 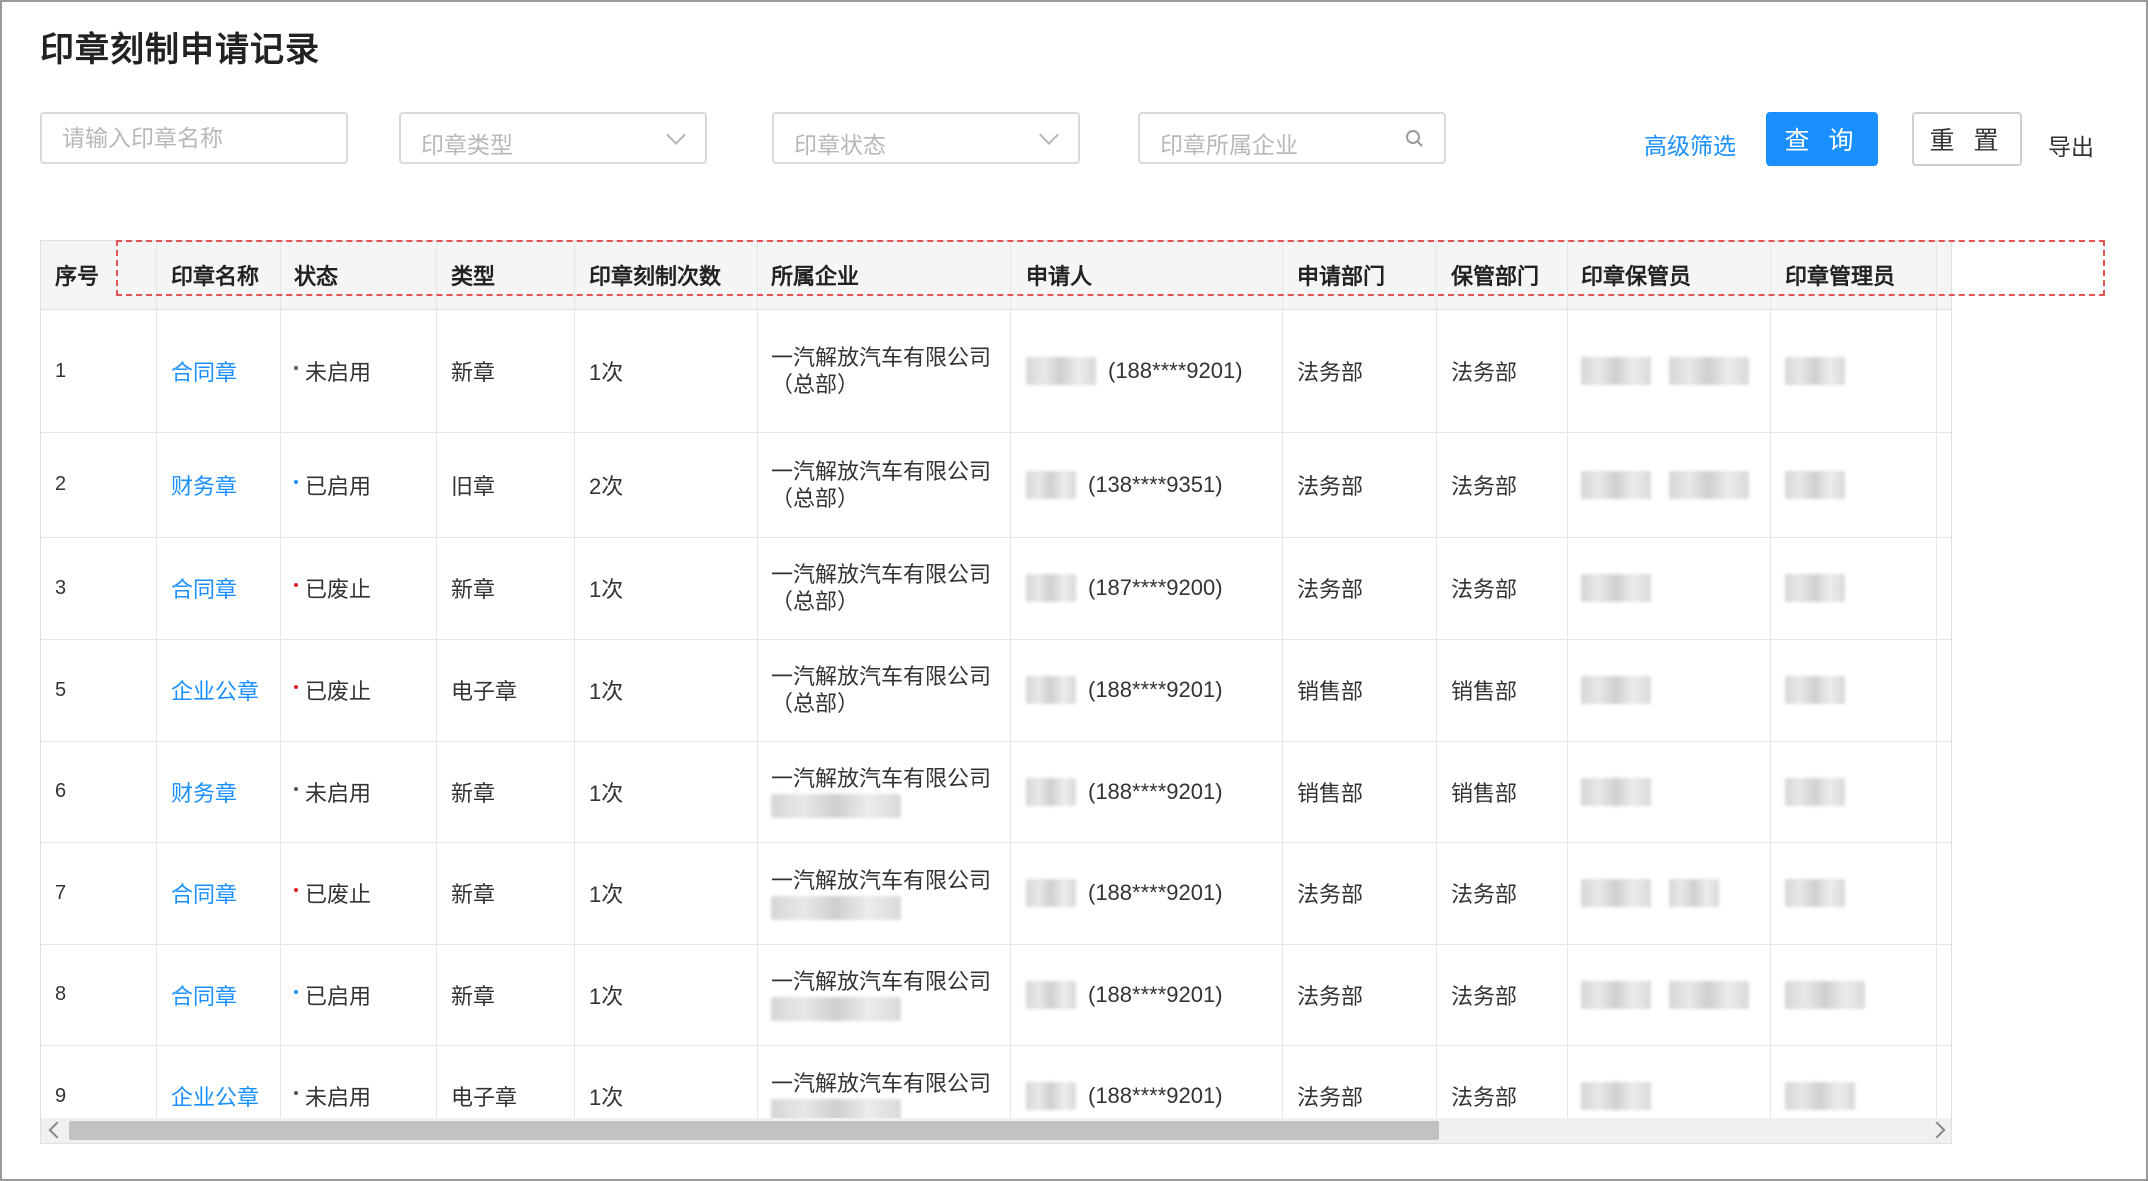 I want to click on reset-button: 重 置, so click(x=1967, y=139).